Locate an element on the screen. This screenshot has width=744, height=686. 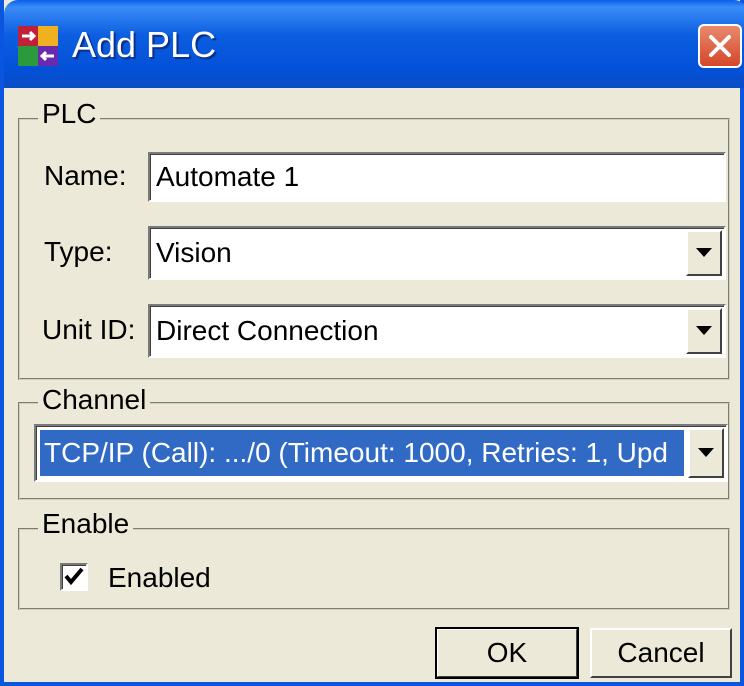
unit-id-dropdown: Direct Connection is located at coordinates (437, 331).